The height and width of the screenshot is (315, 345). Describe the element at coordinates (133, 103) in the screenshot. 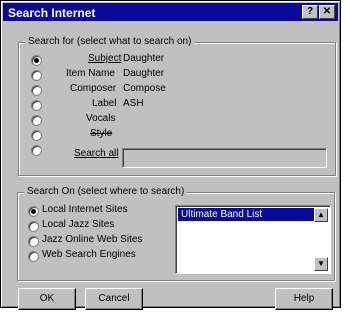

I see `value-label: ASH` at that location.